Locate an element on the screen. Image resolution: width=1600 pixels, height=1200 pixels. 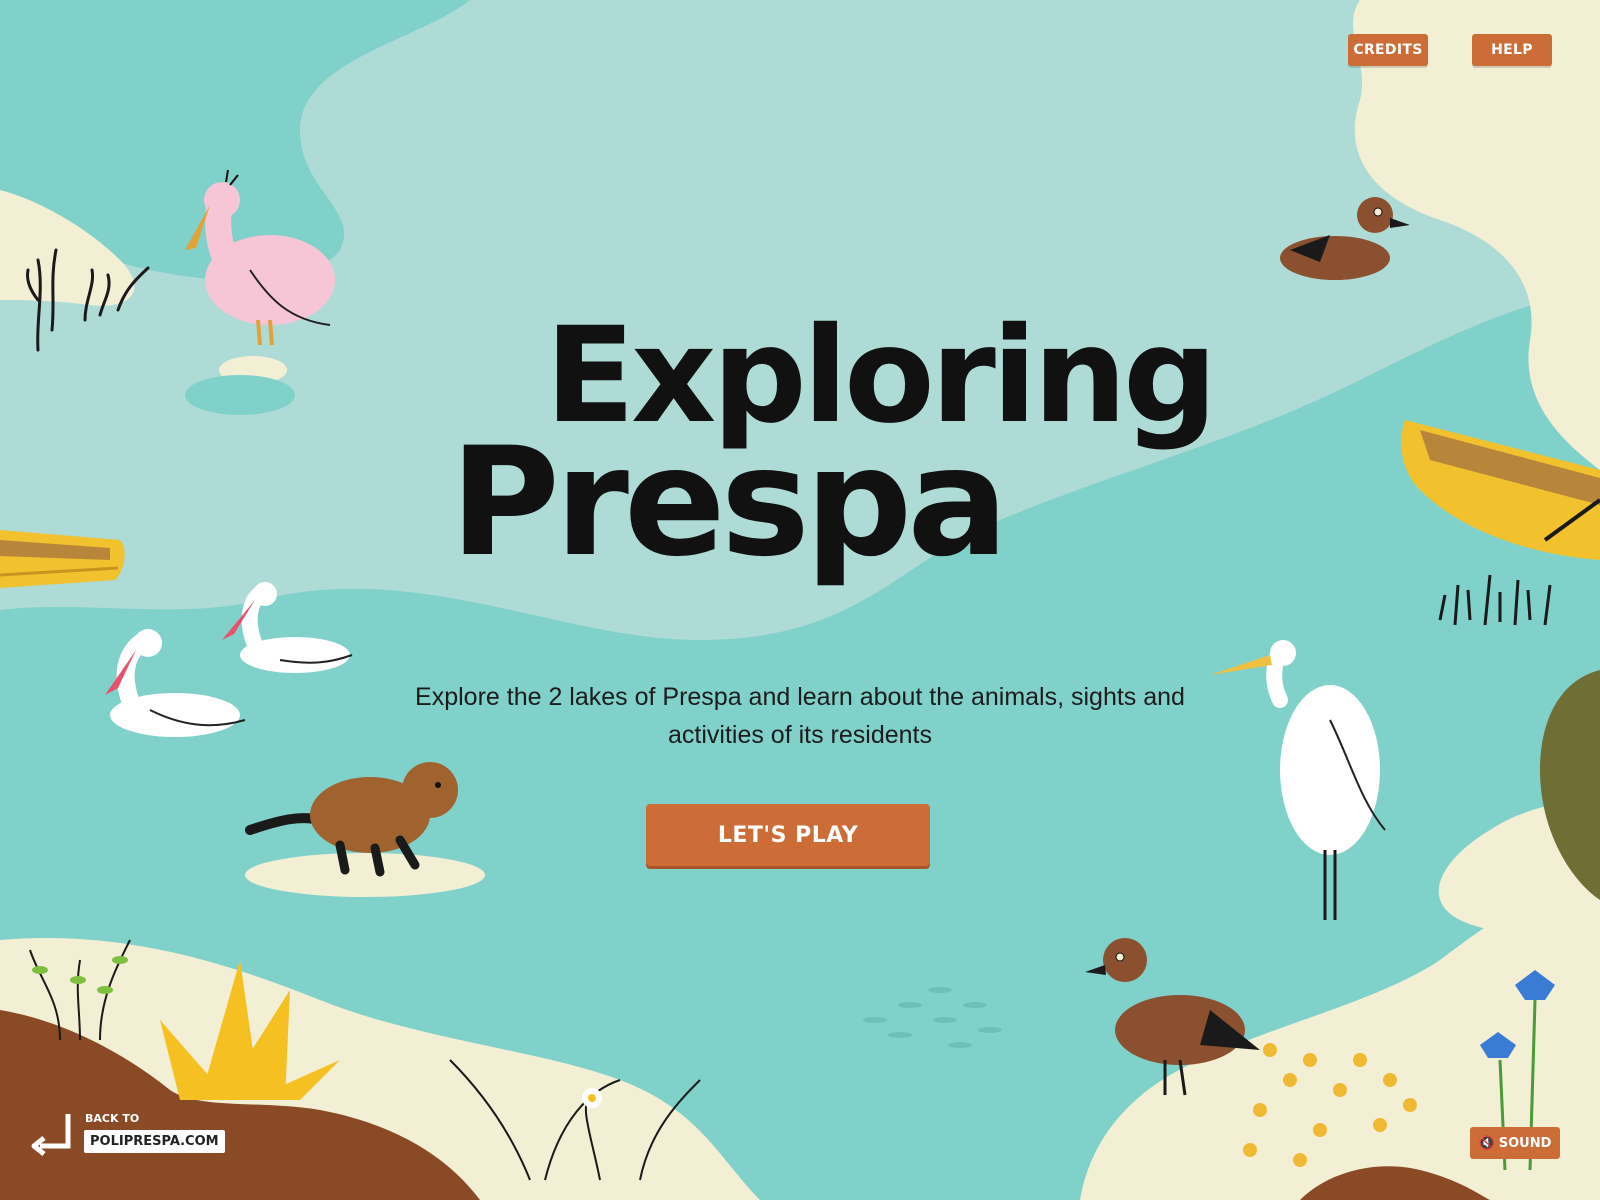
return-arrow-icon is located at coordinates (51, 1135).